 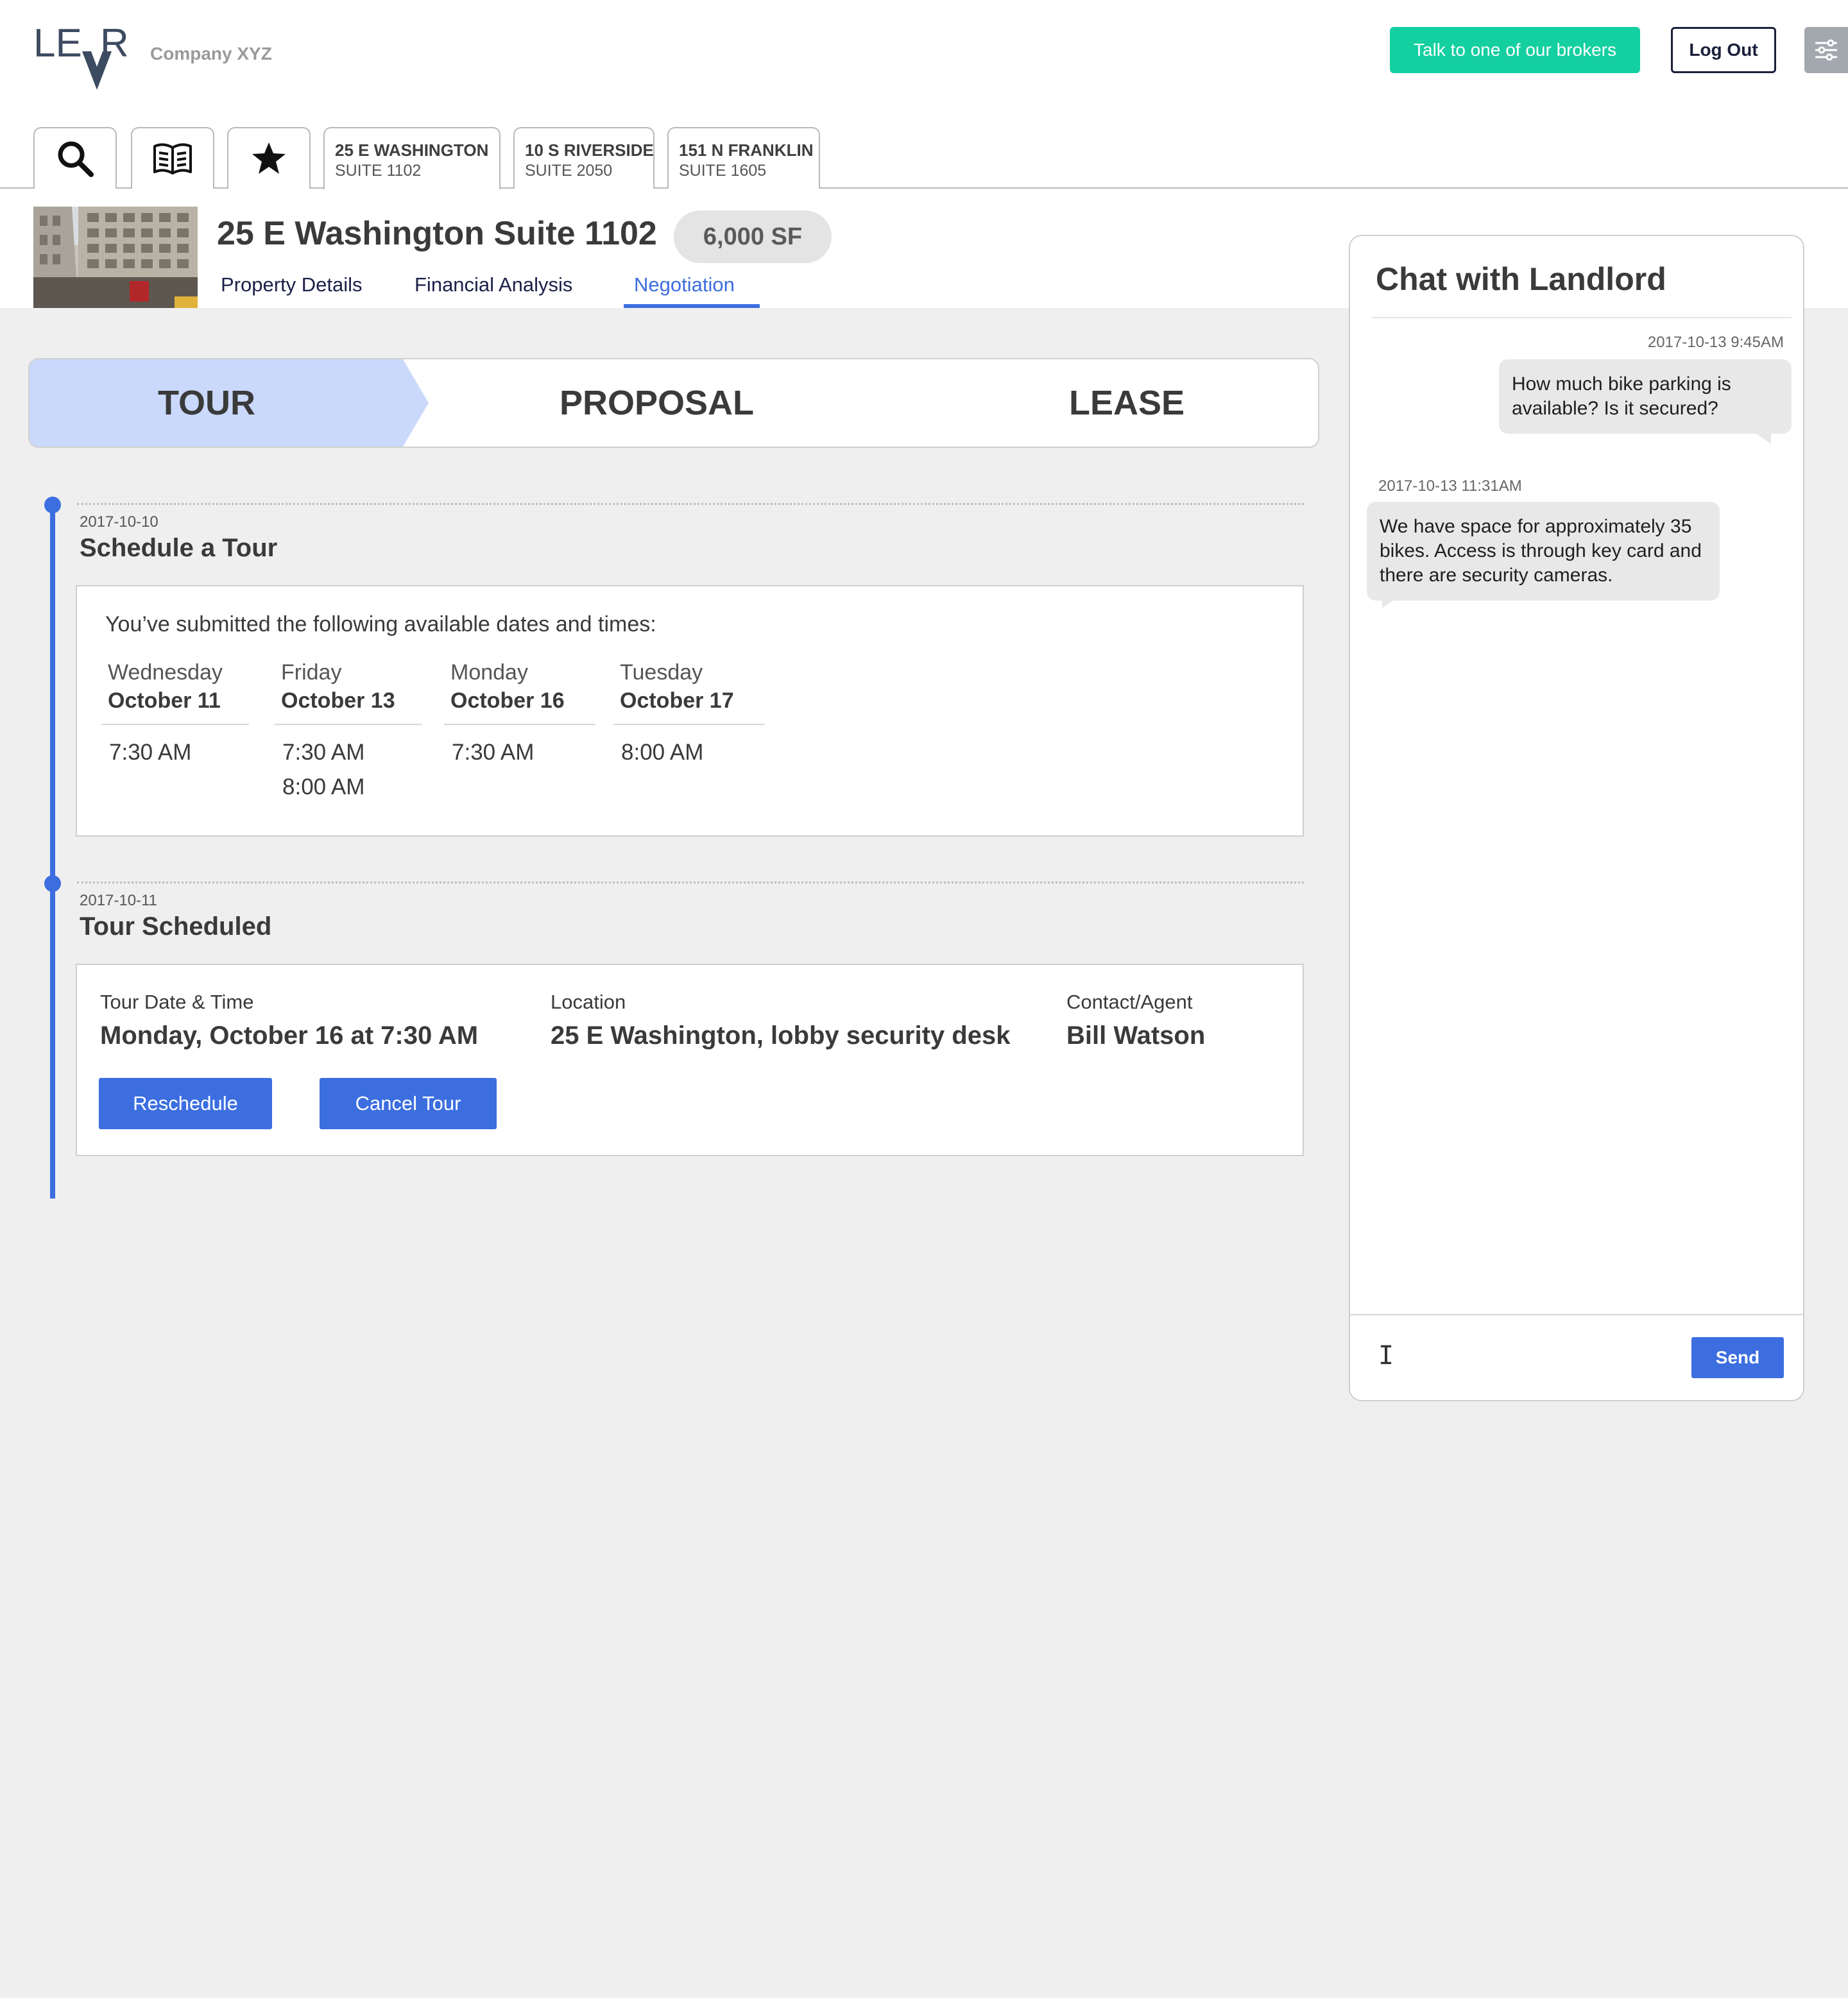 I want to click on send-button: Send, so click(x=1738, y=1357).